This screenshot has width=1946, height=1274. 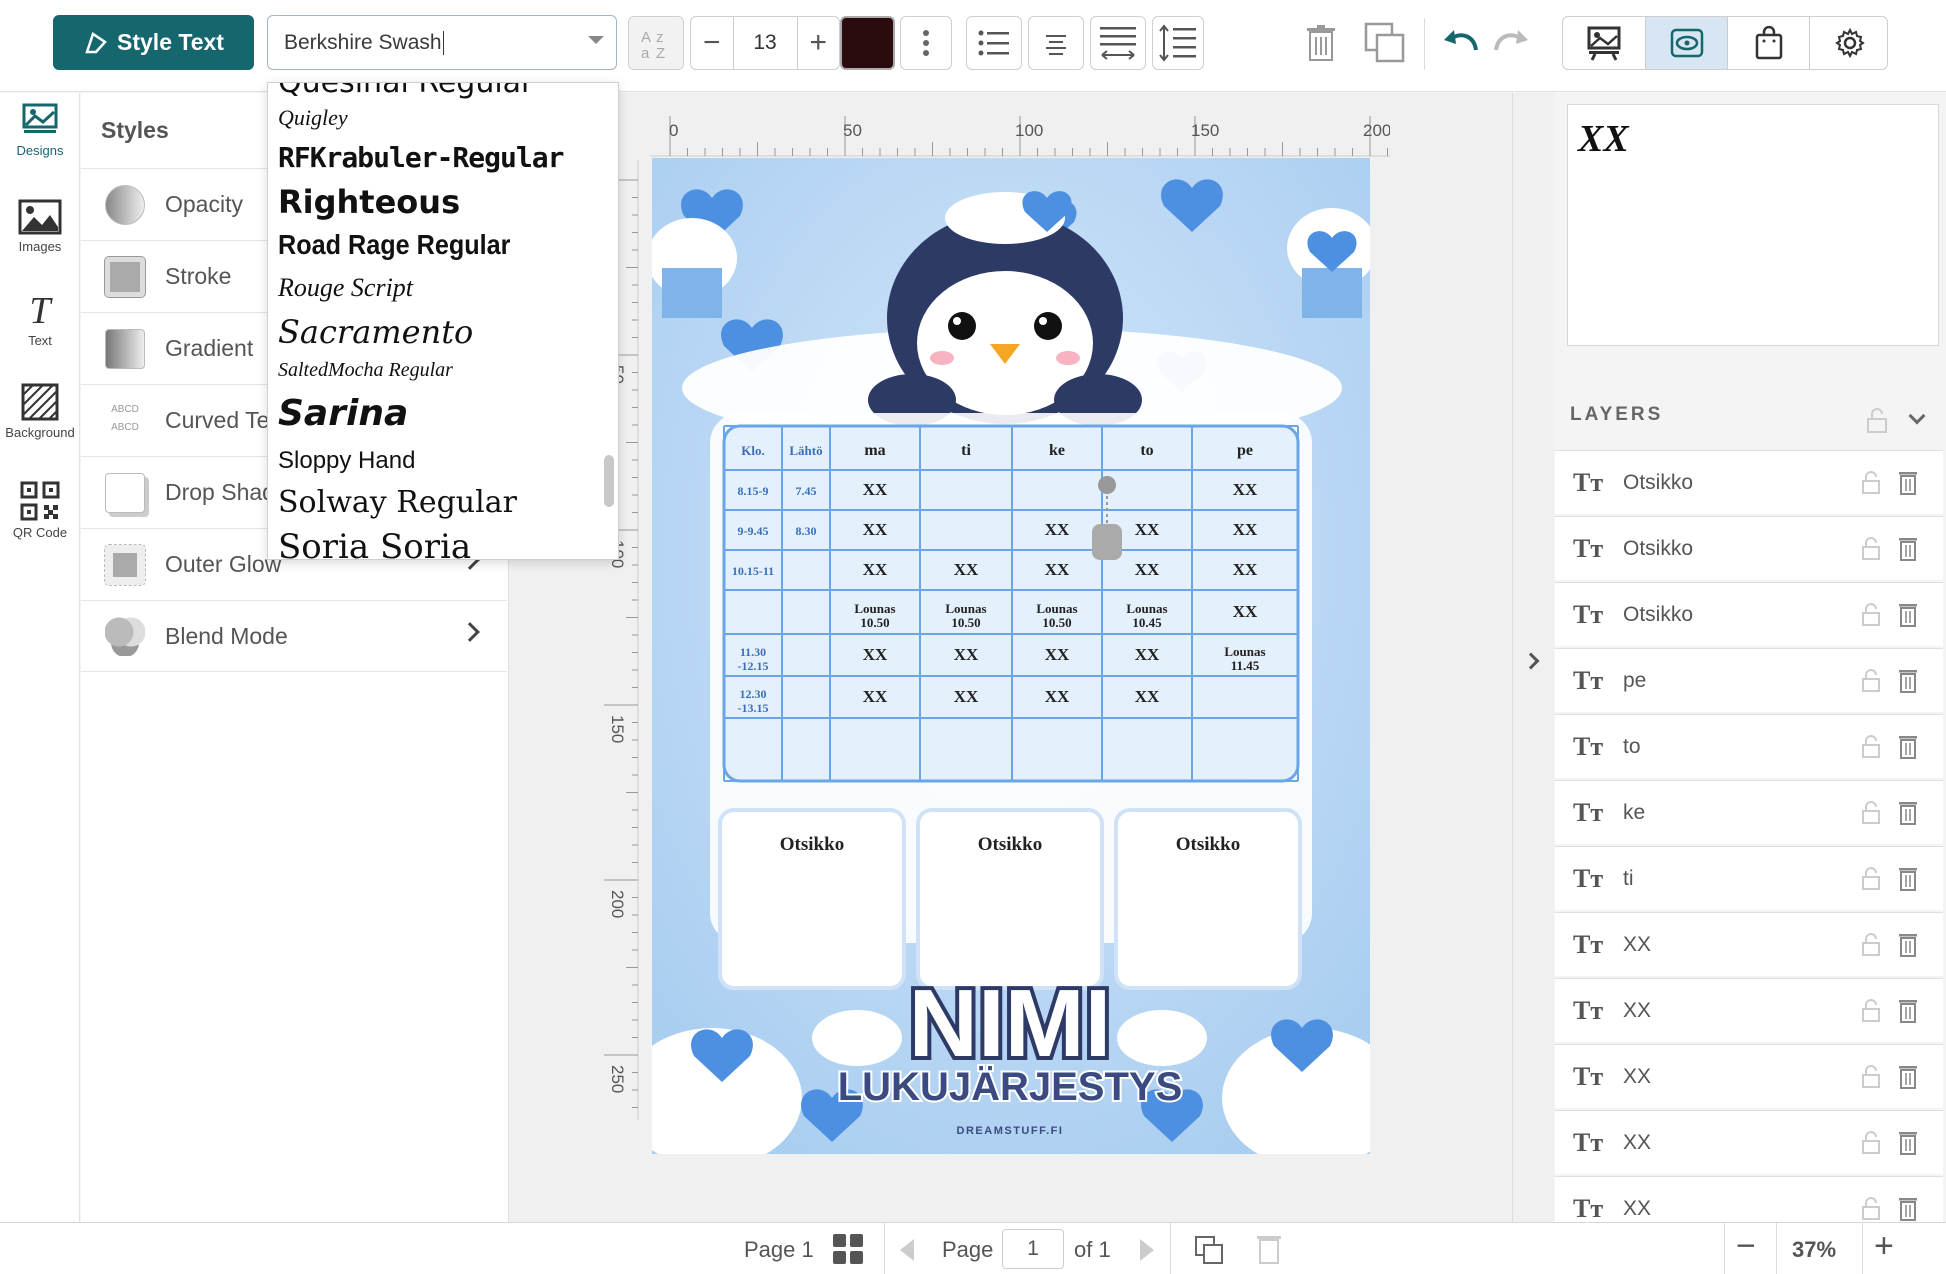 What do you see at coordinates (1178, 43) in the screenshot?
I see `line-height-button` at bounding box center [1178, 43].